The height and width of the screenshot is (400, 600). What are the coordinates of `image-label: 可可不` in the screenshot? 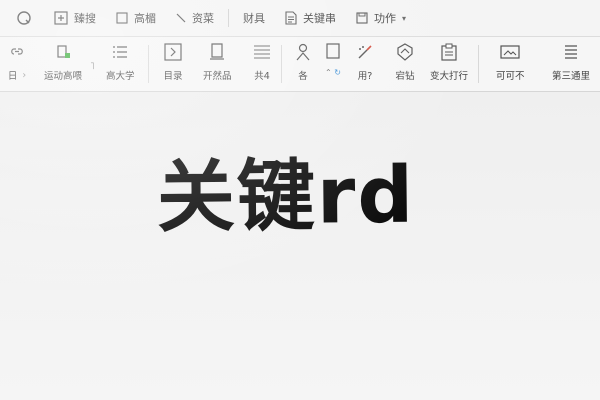 It's located at (510, 76).